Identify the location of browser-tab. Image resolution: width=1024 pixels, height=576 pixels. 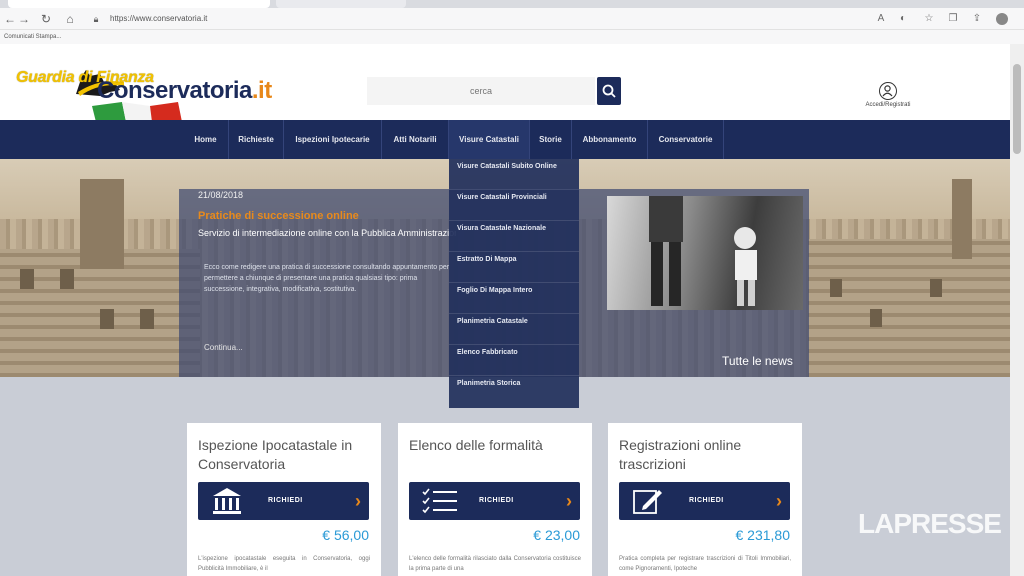
(341, 4).